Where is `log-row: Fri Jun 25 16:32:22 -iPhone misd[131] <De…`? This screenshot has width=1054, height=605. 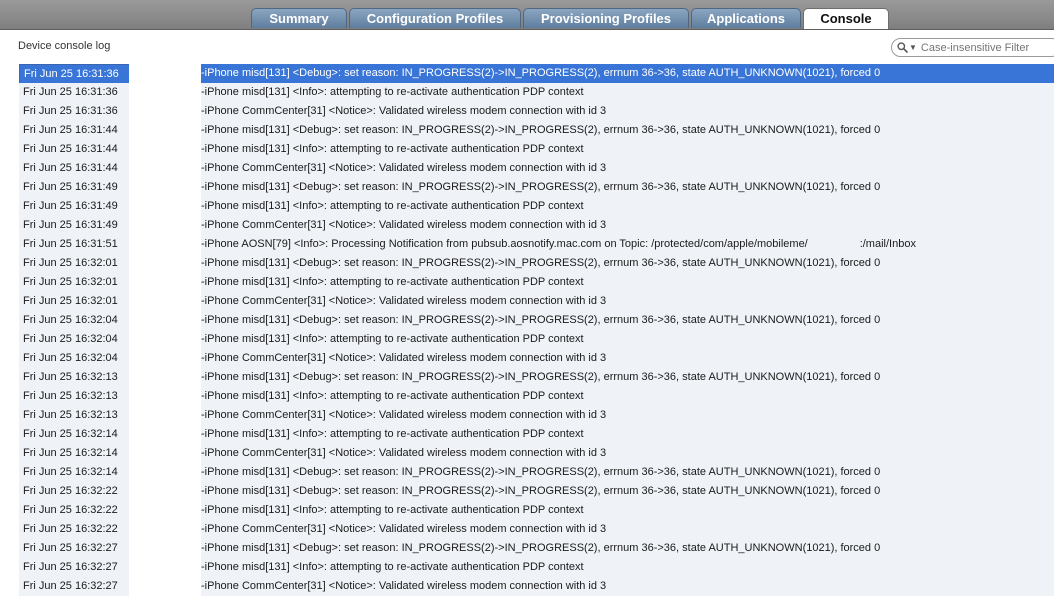 log-row: Fri Jun 25 16:32:22 -iPhone misd[131] <De… is located at coordinates (536, 491).